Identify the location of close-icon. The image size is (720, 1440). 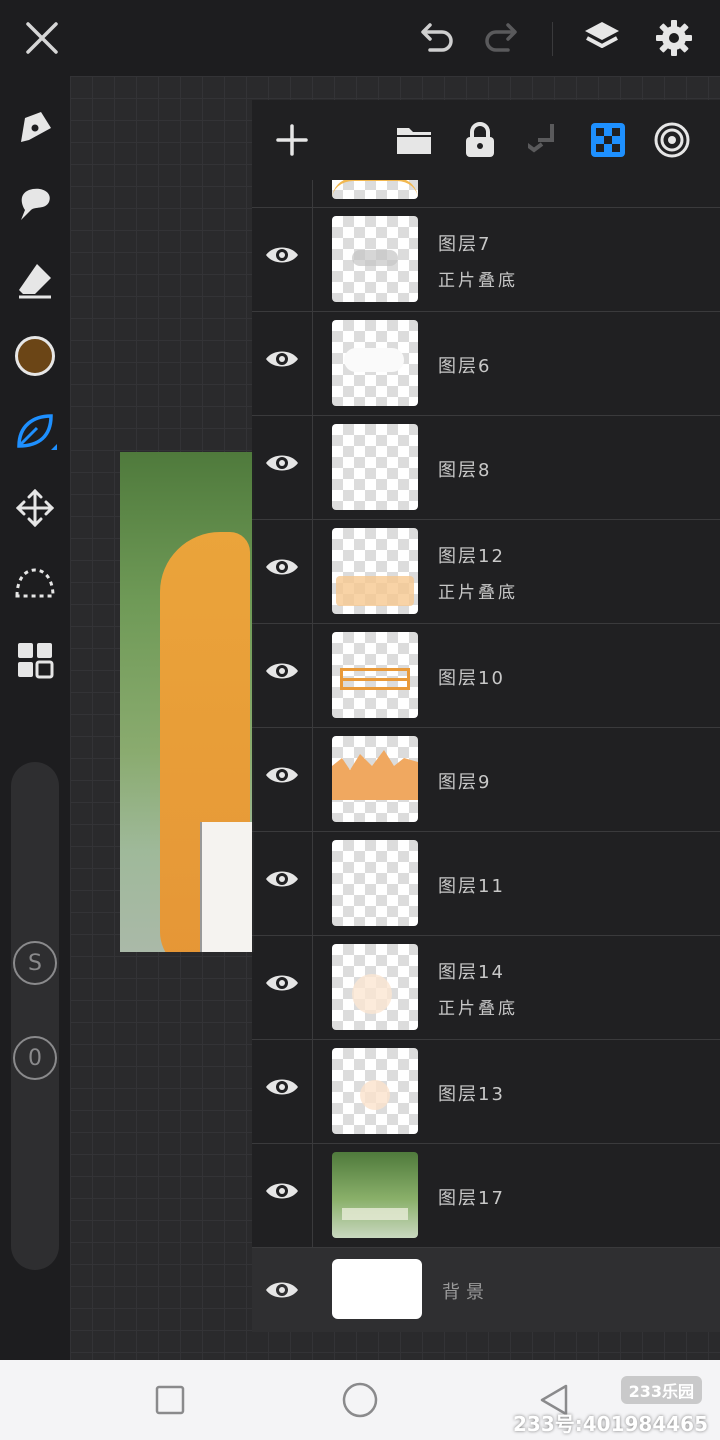
(42, 38).